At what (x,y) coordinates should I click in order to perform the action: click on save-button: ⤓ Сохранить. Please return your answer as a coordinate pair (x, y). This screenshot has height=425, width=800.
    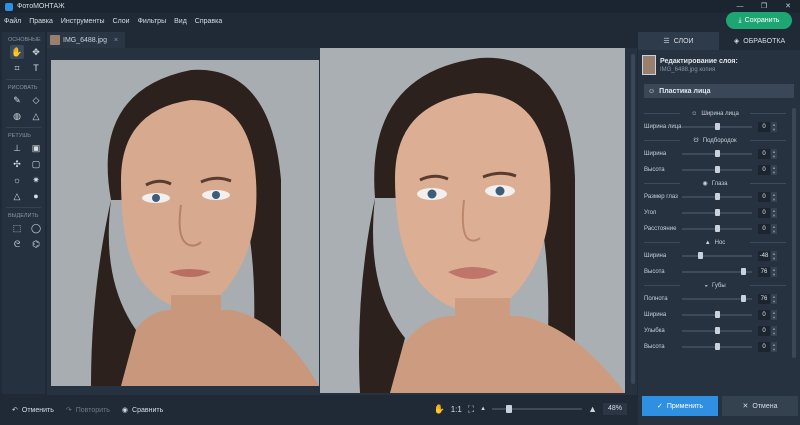
    Looking at the image, I should click on (759, 20).